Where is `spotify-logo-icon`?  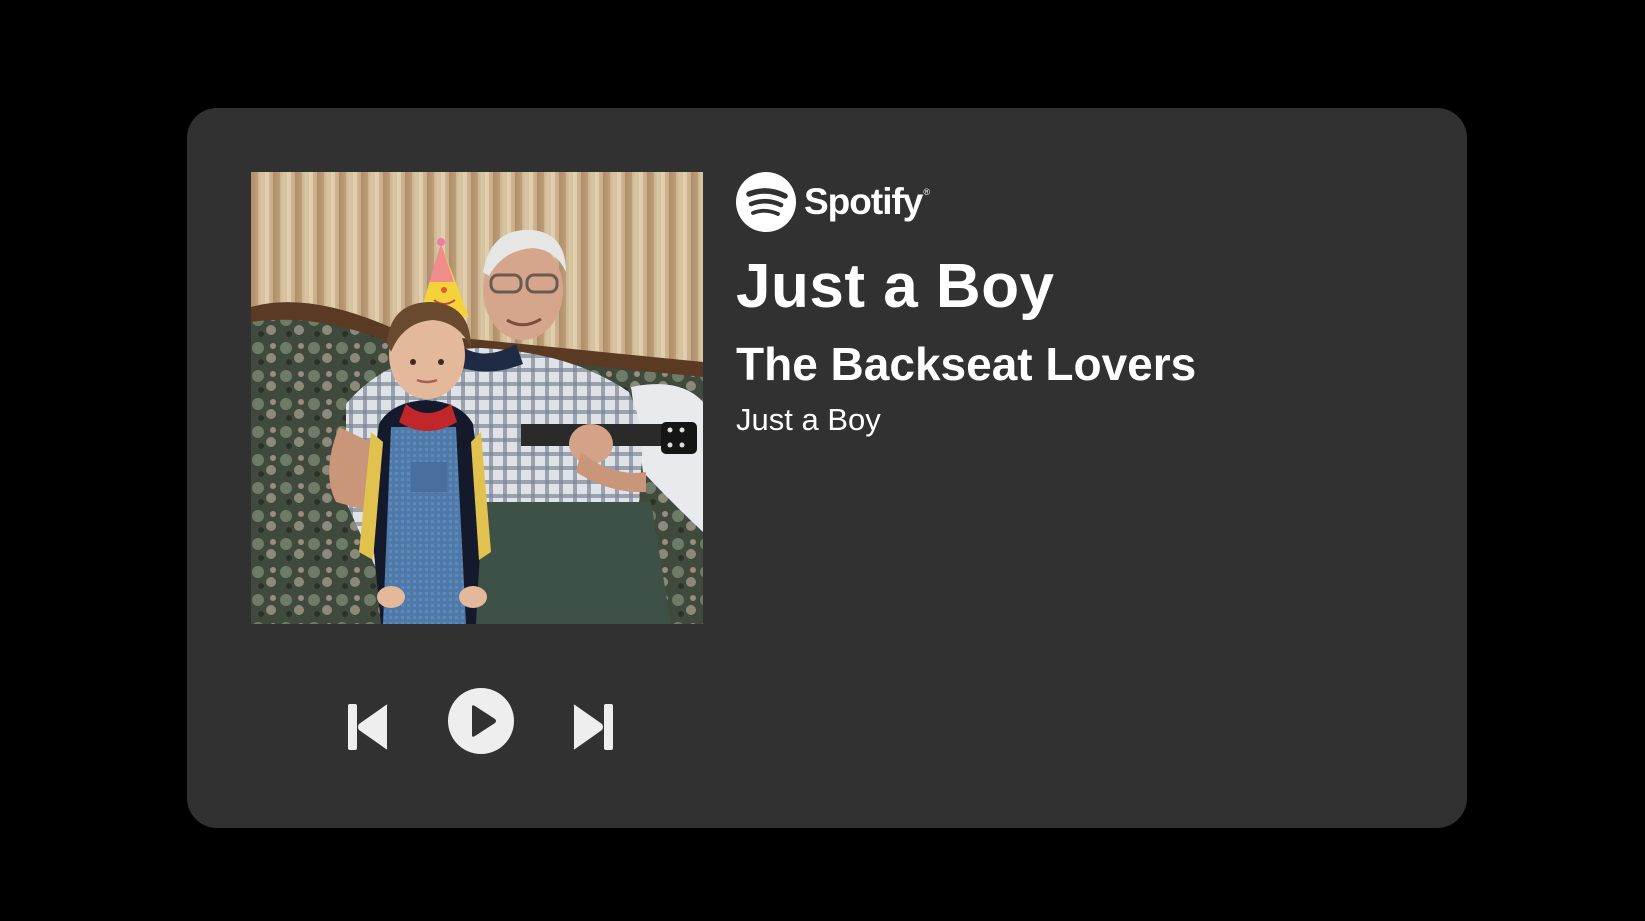 spotify-logo-icon is located at coordinates (766, 202).